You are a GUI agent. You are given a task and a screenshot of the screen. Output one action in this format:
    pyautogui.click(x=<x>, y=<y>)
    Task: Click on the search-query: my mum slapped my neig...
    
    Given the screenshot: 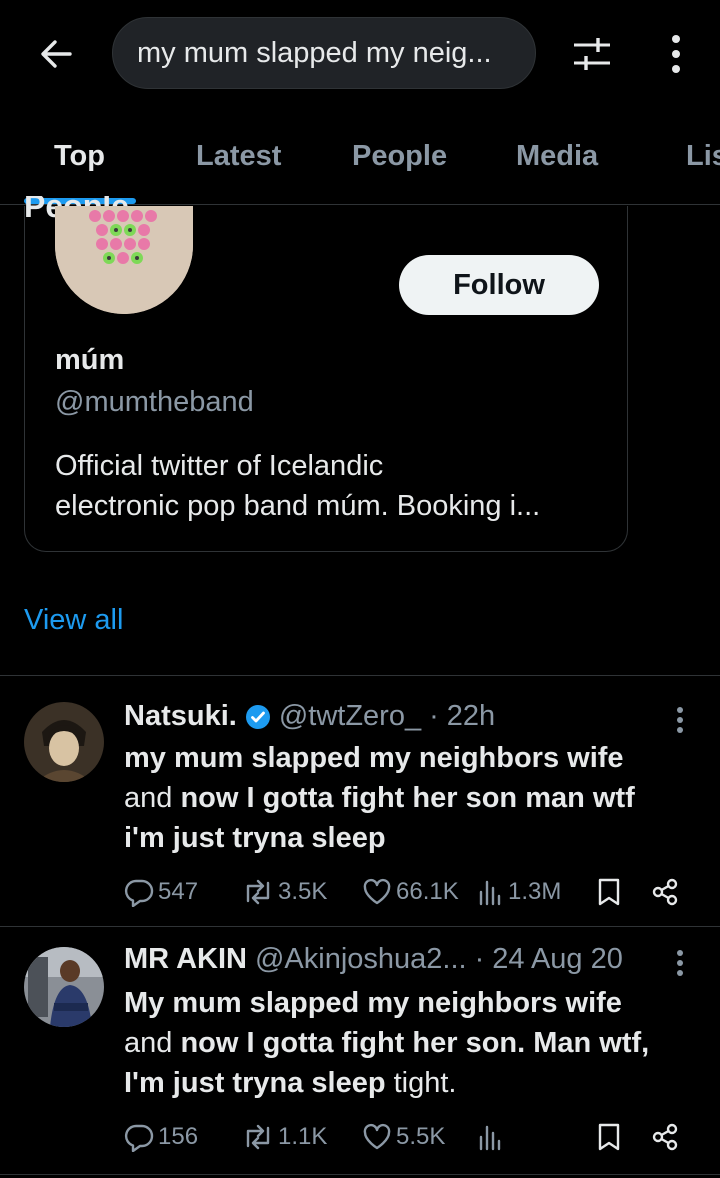 What is the action you would take?
    pyautogui.click(x=314, y=52)
    